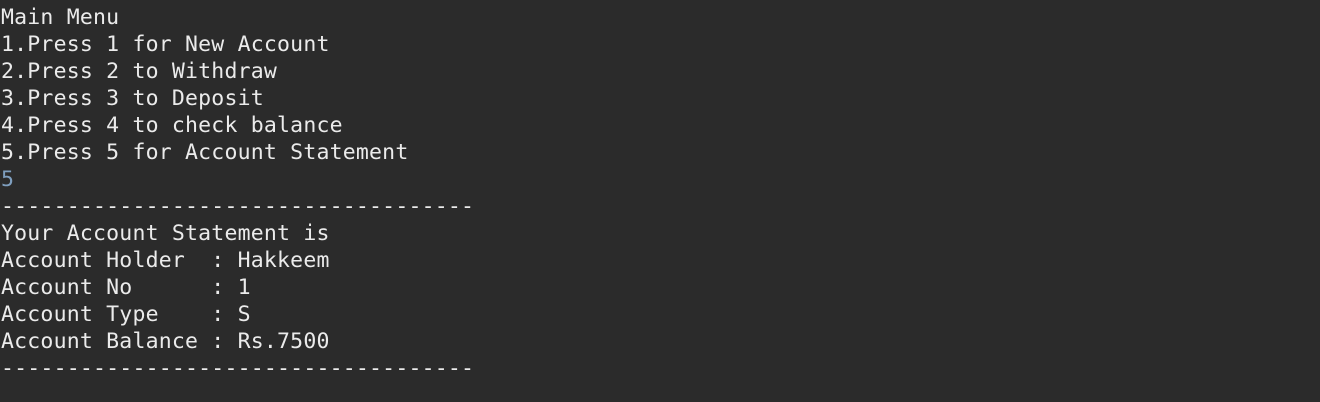  Describe the element at coordinates (126, 314) in the screenshot. I see `statement-account-type: Account Type : S` at that location.